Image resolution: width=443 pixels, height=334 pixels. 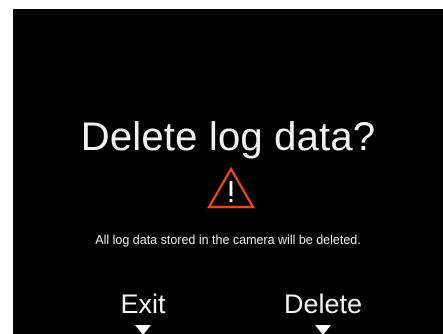 I want to click on delete-label: Delete, so click(x=323, y=304).